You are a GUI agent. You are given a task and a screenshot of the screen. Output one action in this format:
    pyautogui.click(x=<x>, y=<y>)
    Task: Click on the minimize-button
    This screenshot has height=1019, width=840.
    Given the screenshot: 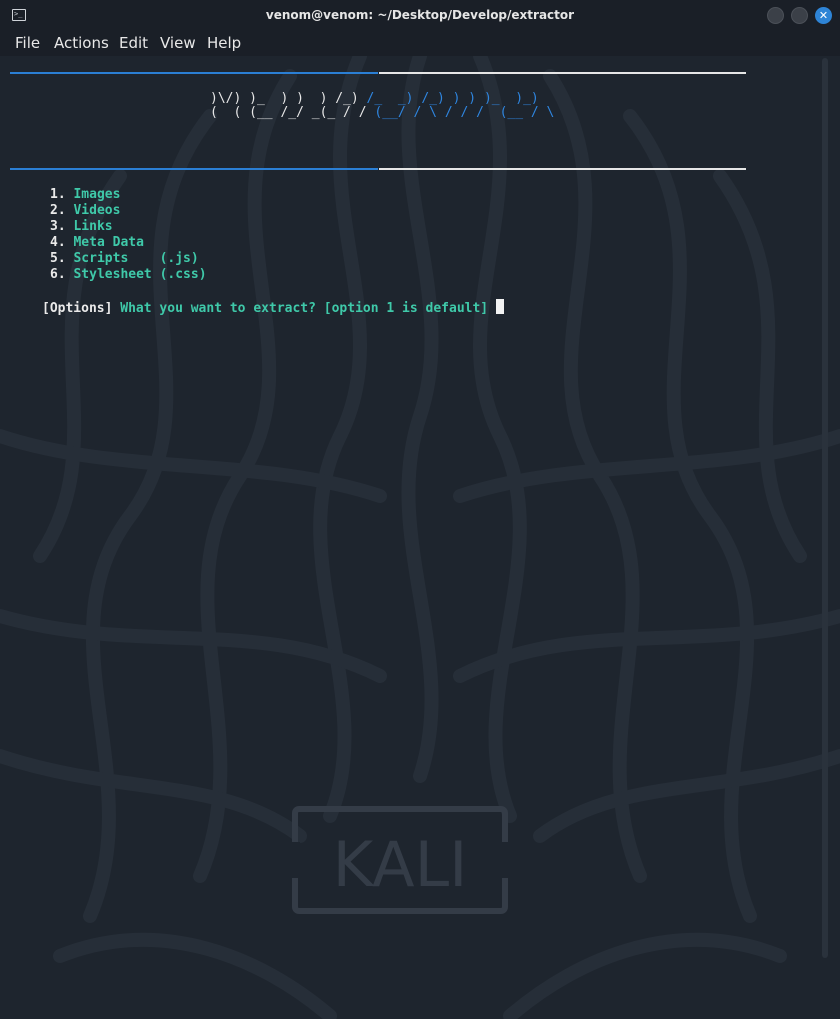 What is the action you would take?
    pyautogui.click(x=775, y=15)
    